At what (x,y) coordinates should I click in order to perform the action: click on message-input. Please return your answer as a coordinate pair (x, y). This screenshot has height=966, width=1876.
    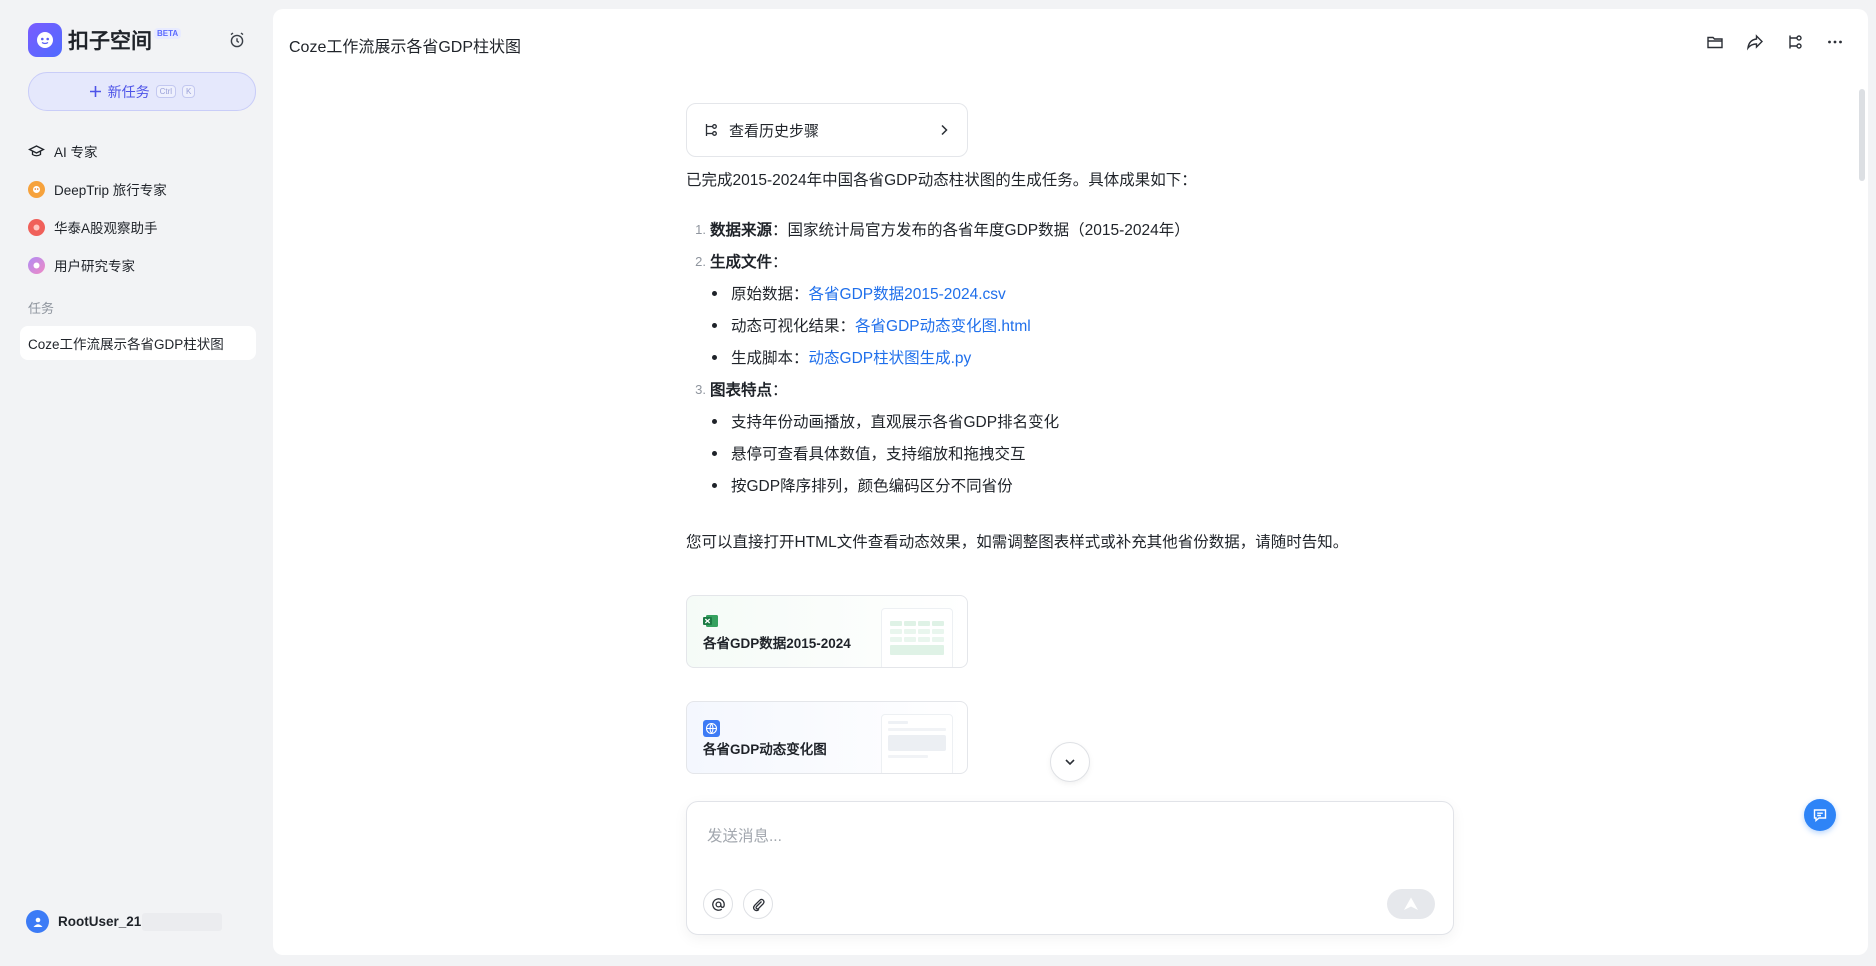
    Looking at the image, I should click on (1067, 837).